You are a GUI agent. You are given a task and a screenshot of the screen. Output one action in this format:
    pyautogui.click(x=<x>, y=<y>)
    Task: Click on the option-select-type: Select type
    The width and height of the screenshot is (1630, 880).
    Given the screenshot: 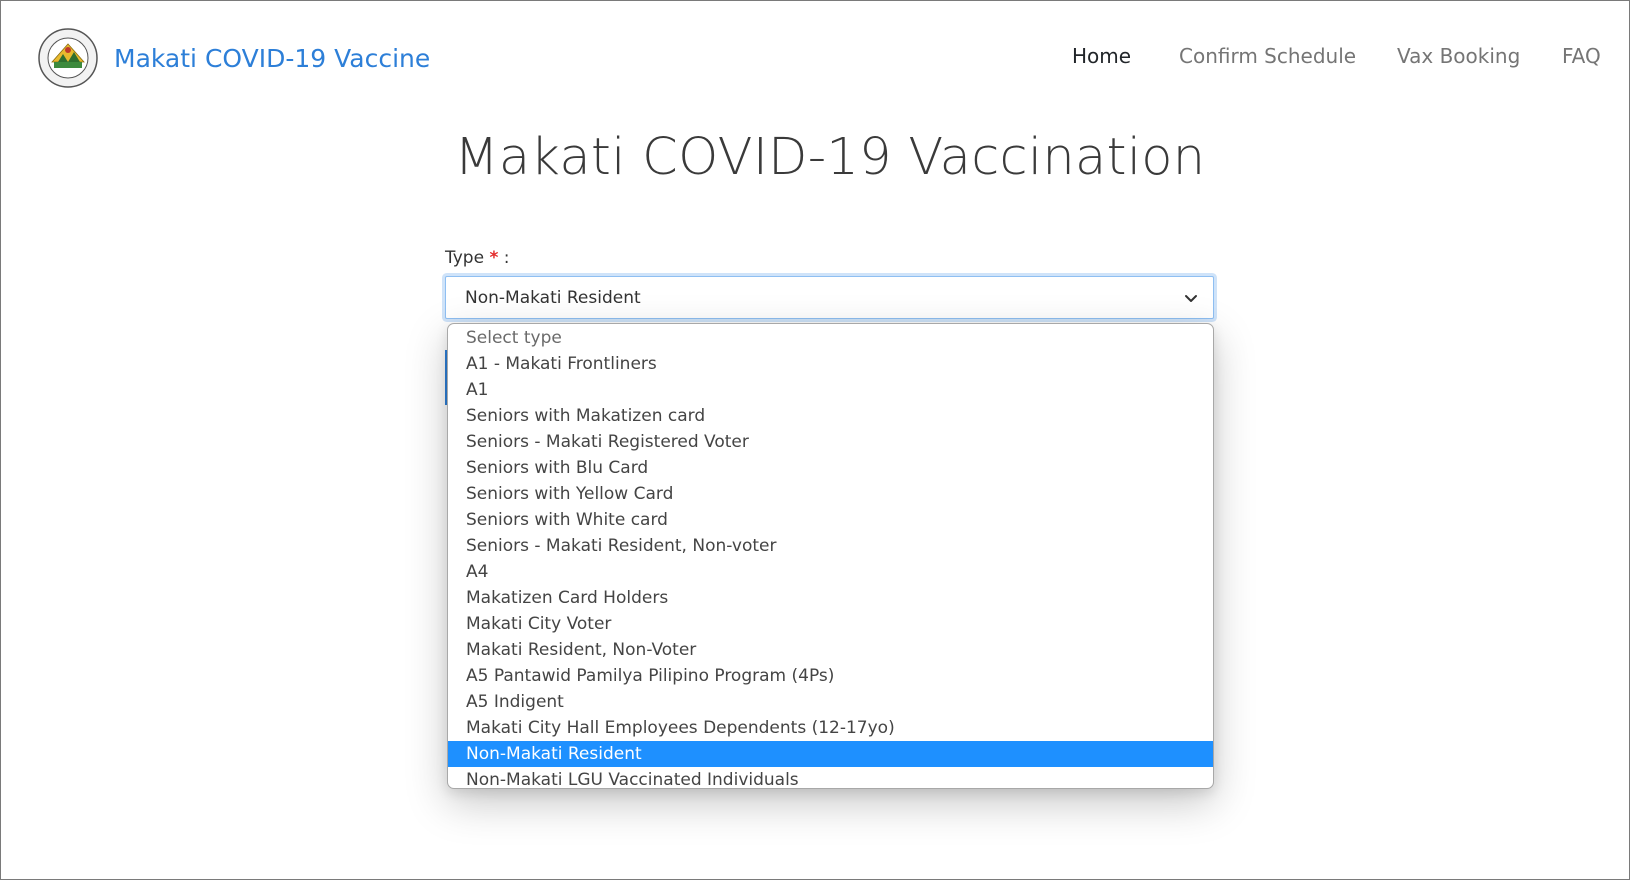 What is the action you would take?
    pyautogui.click(x=830, y=338)
    